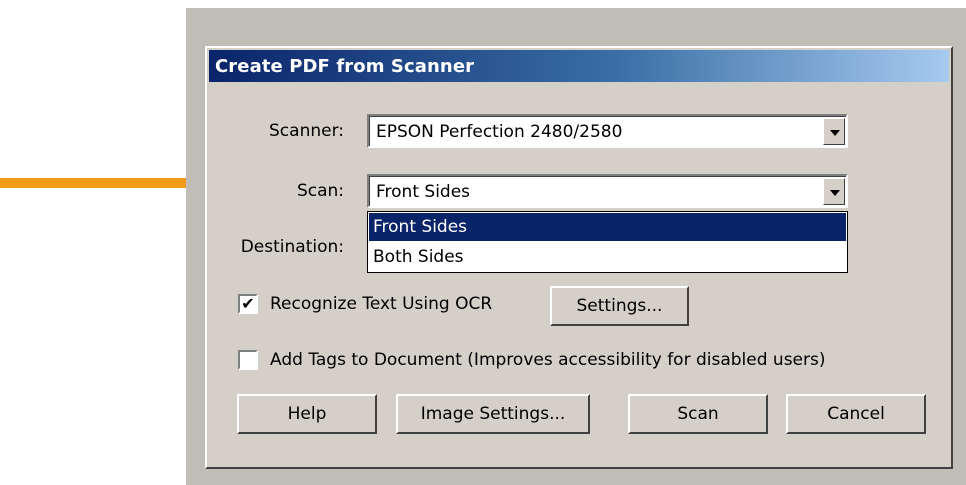  What do you see at coordinates (607, 257) in the screenshot?
I see `scan-option-both-sides: Both Sides` at bounding box center [607, 257].